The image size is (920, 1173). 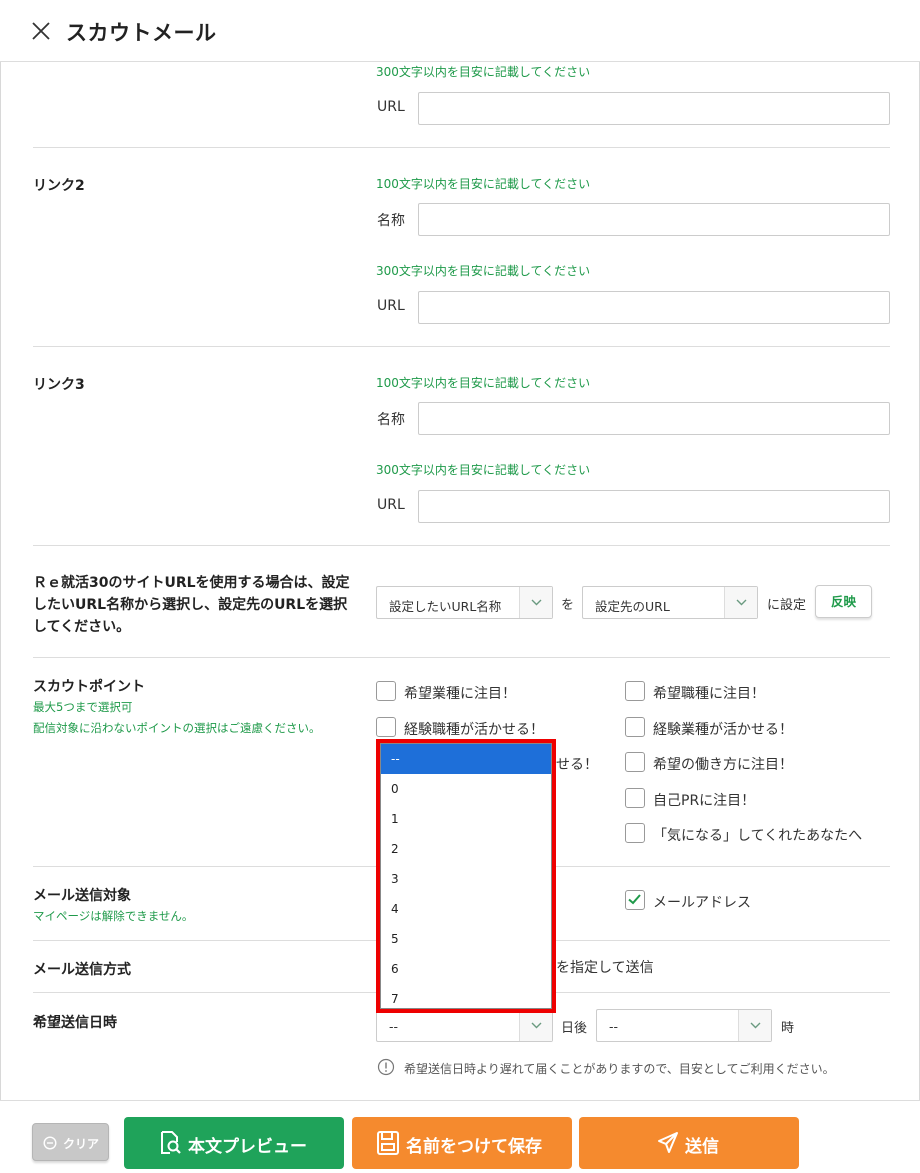 What do you see at coordinates (702, 1147) in the screenshot?
I see `send-label: 送信` at bounding box center [702, 1147].